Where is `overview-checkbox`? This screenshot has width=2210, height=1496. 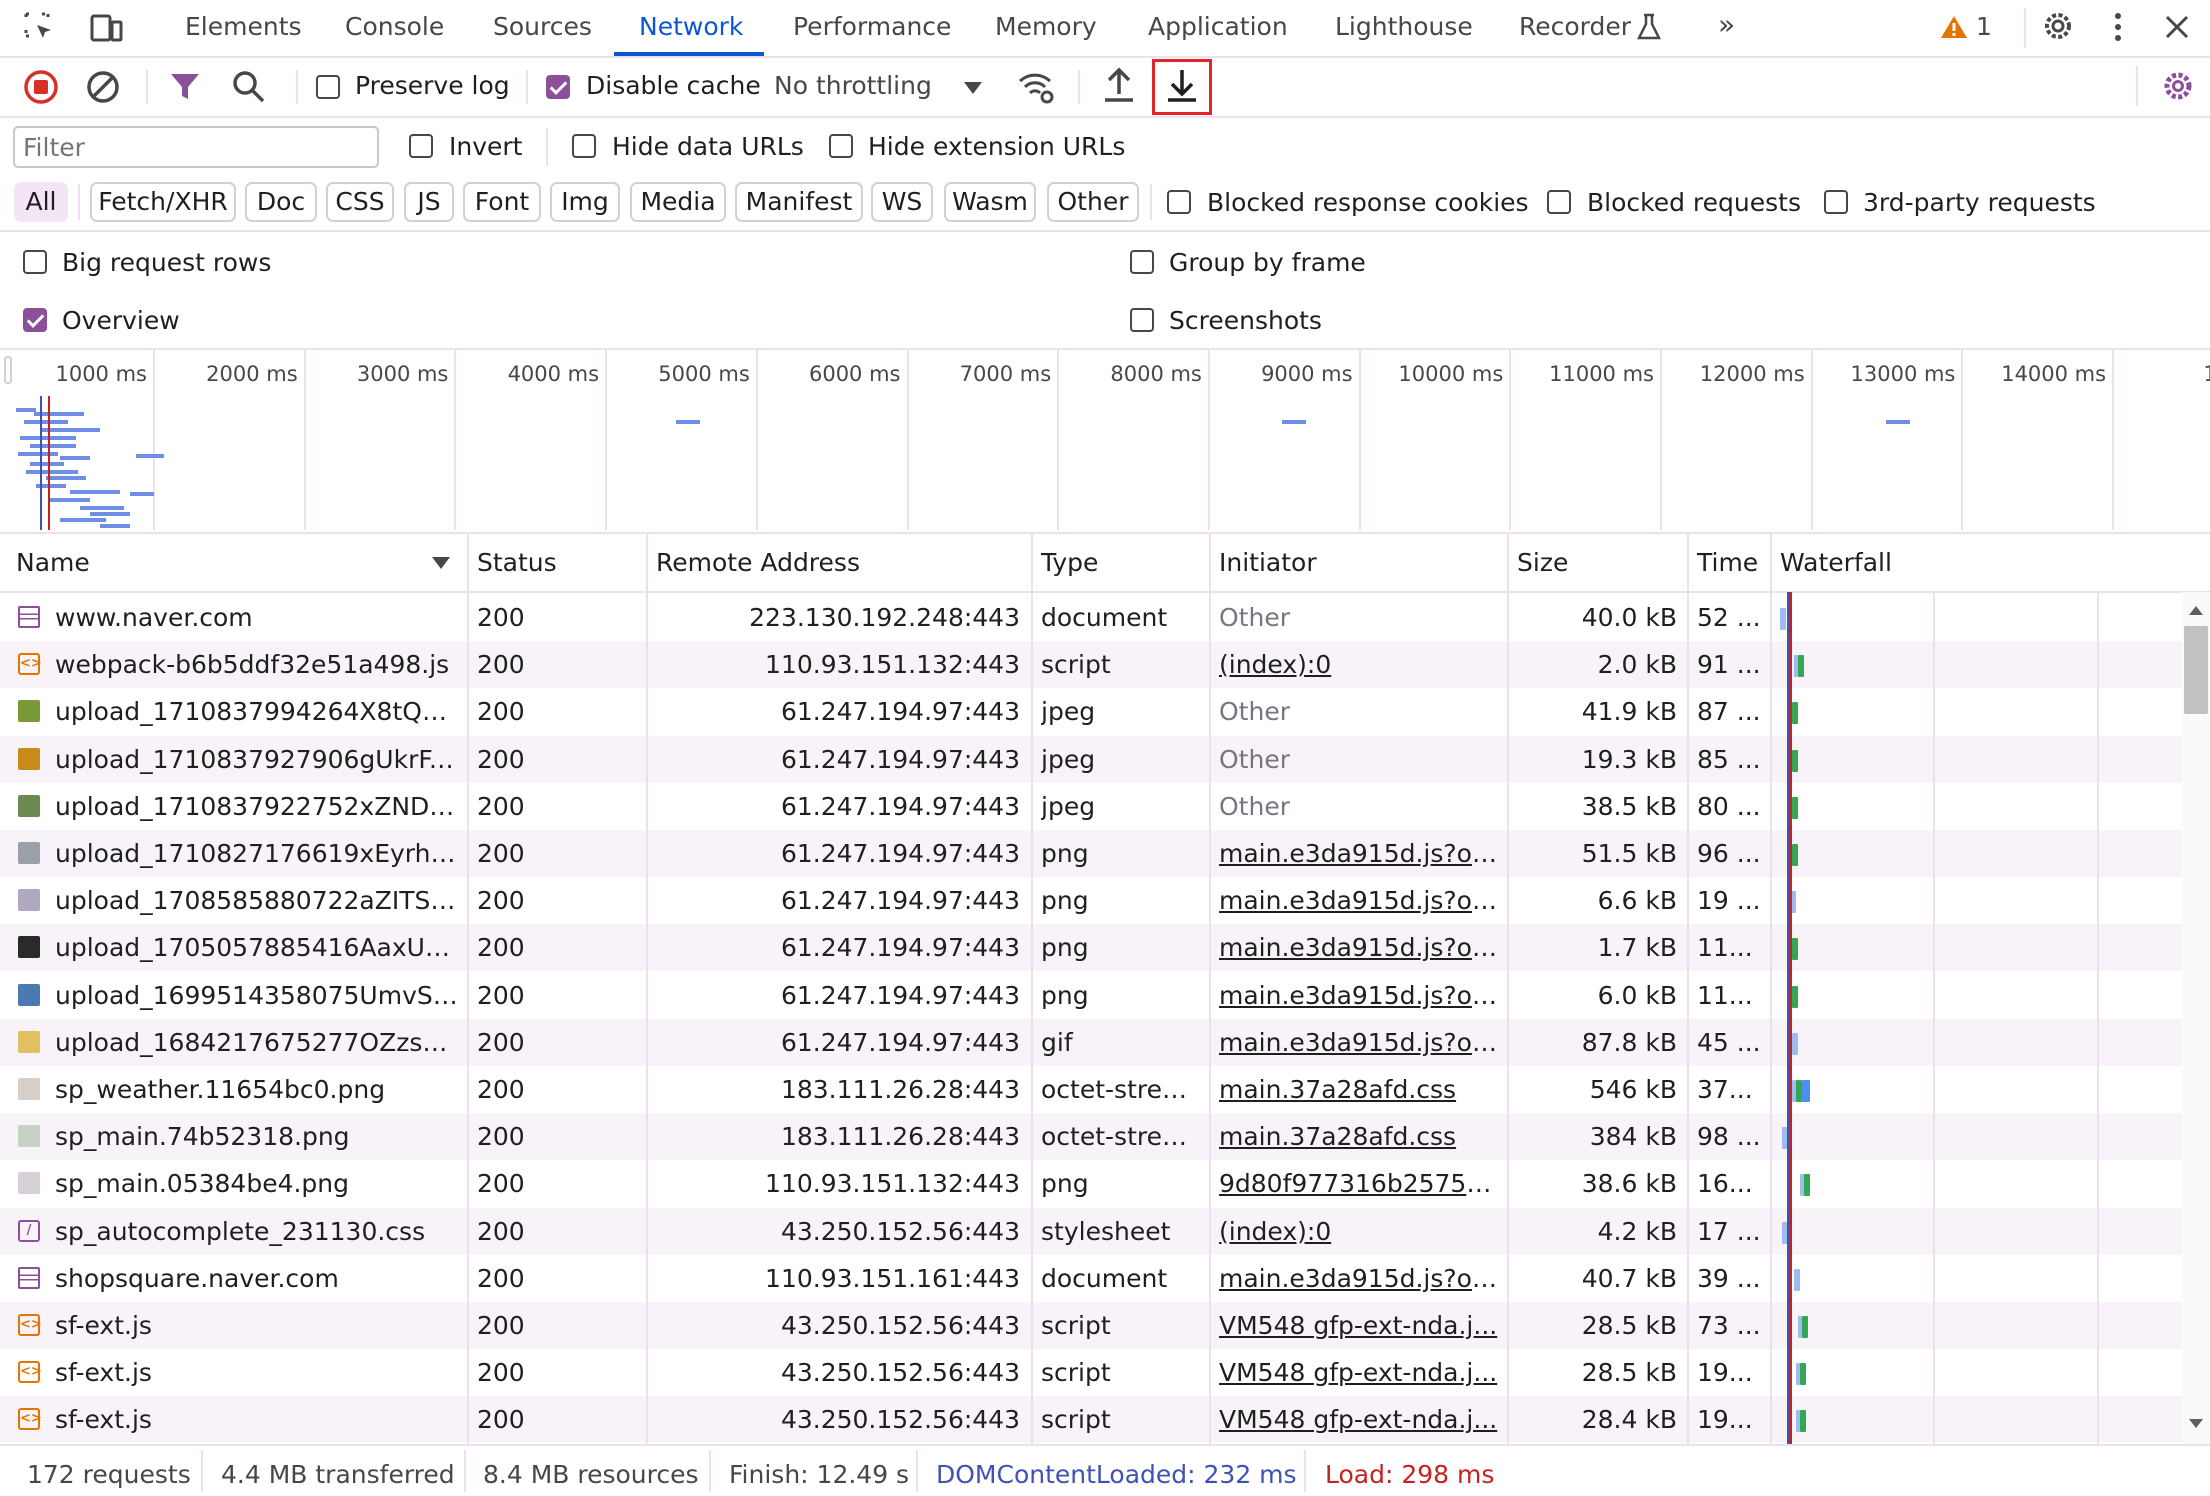
overview-checkbox is located at coordinates (35, 320).